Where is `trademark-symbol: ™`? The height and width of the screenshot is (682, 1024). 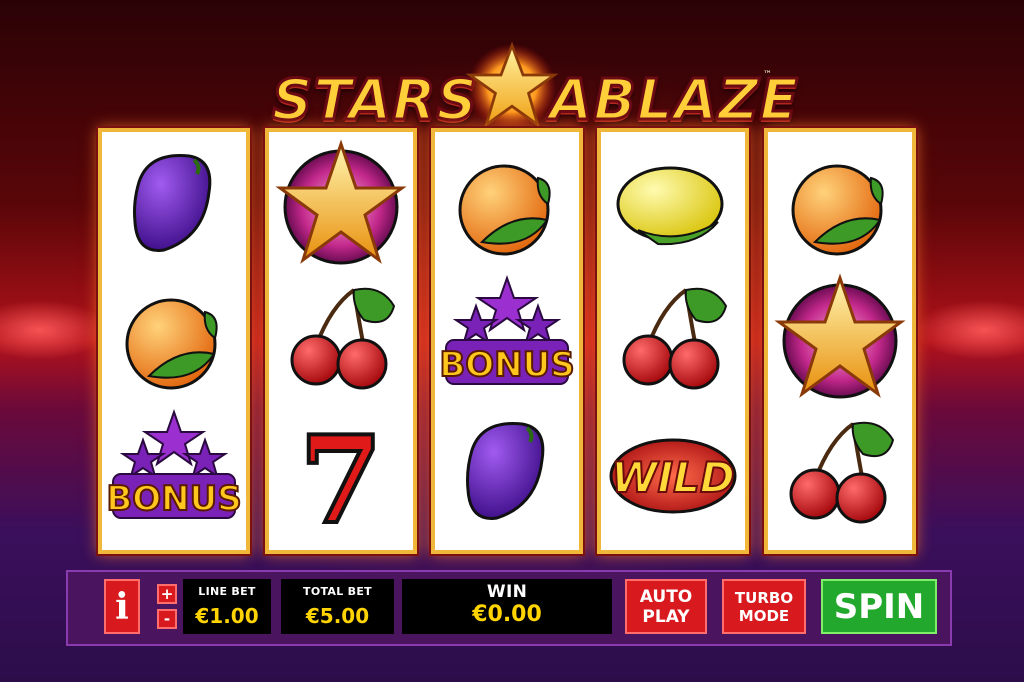 trademark-symbol: ™ is located at coordinates (767, 75).